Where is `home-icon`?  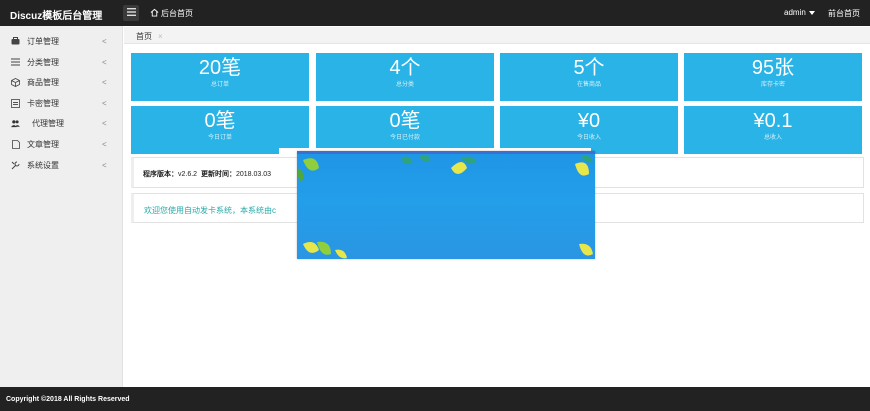
home-icon is located at coordinates (154, 13).